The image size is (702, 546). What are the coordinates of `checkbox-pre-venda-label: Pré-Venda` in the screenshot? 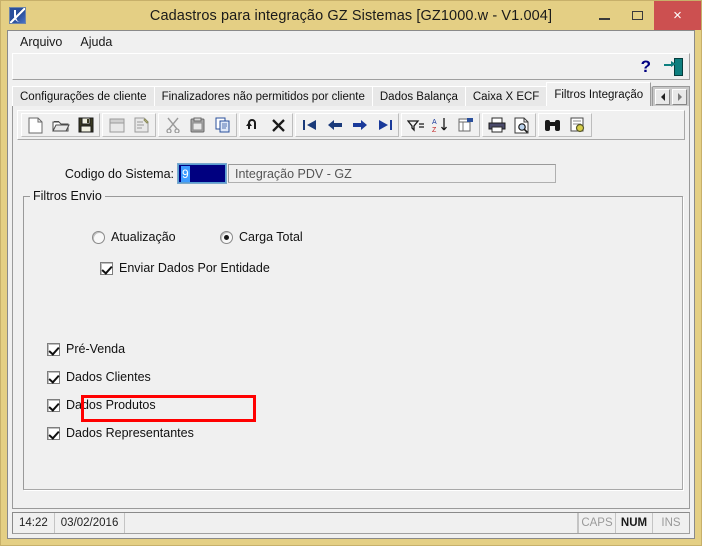 It's located at (96, 349).